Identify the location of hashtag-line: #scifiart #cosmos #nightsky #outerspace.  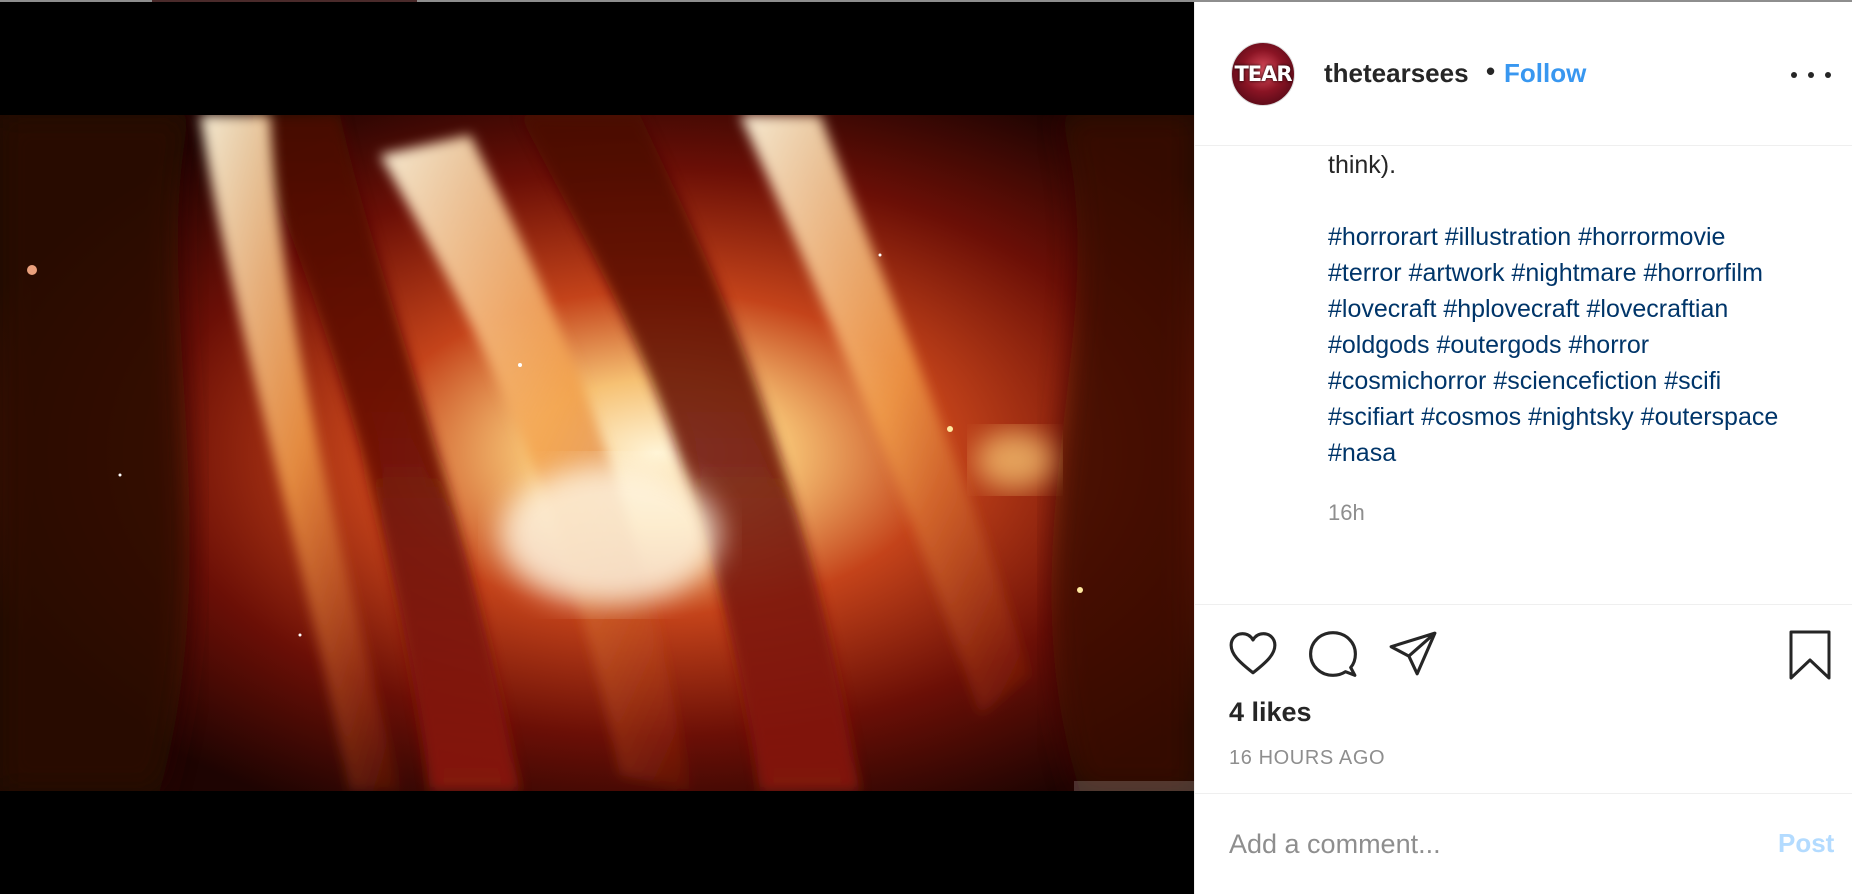
(1588, 417).